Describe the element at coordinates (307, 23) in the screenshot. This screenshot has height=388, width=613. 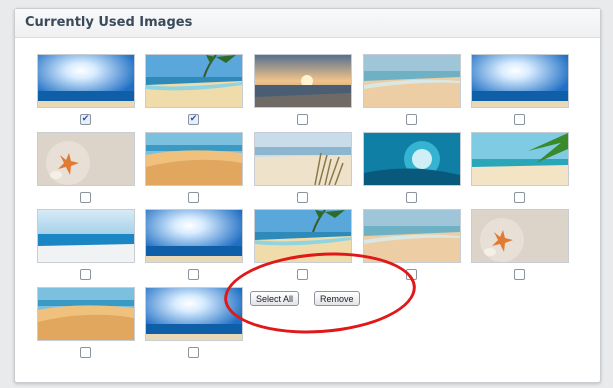
I see `panel-header: Currently Used Images` at that location.